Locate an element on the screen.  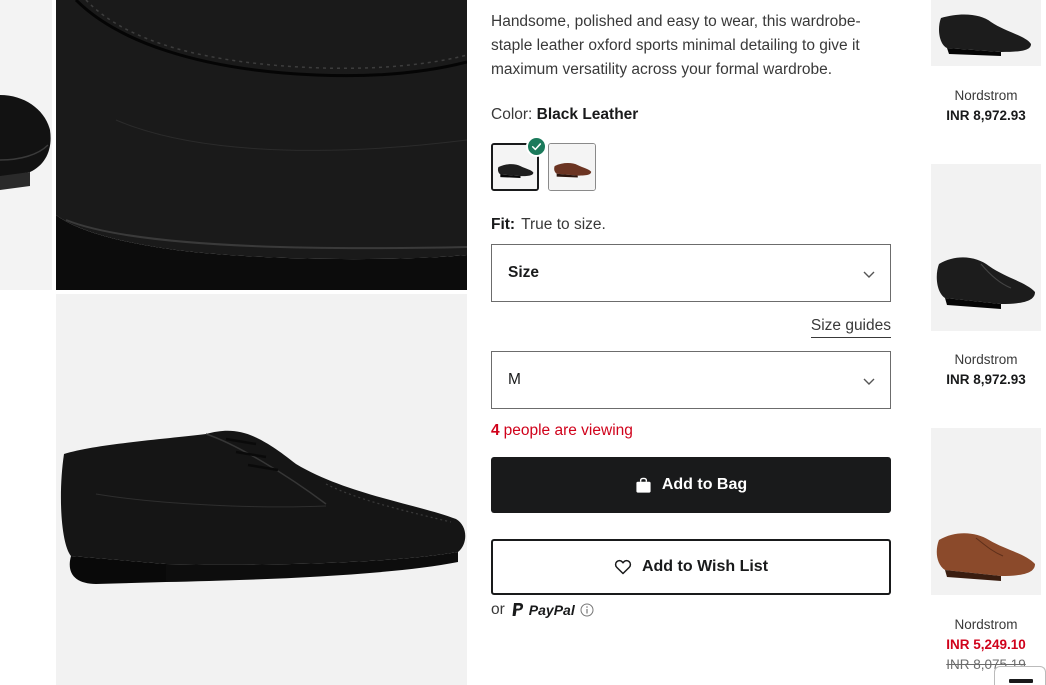
shopping-bag-icon is located at coordinates (643, 485).